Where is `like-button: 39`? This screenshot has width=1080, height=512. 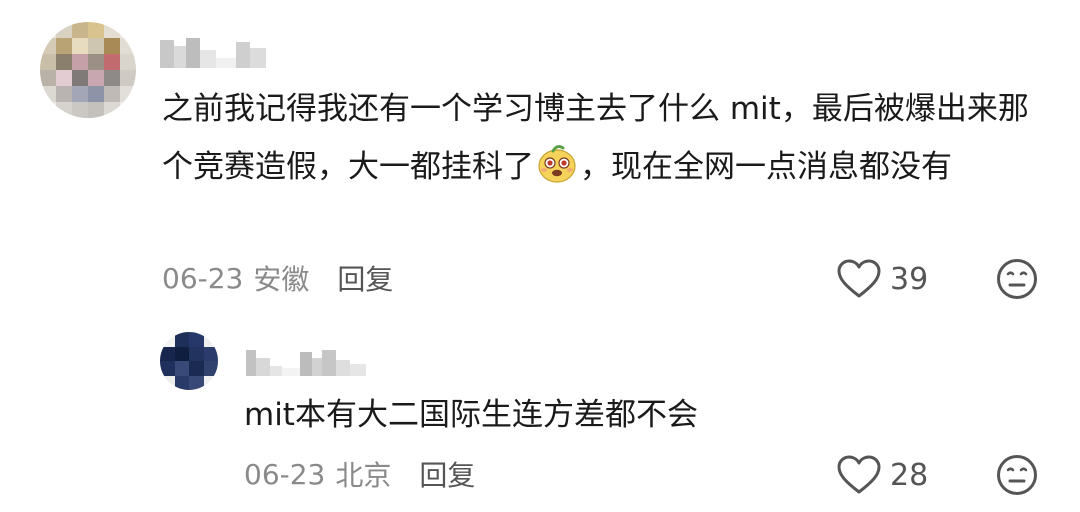 like-button: 39 is located at coordinates (882, 279).